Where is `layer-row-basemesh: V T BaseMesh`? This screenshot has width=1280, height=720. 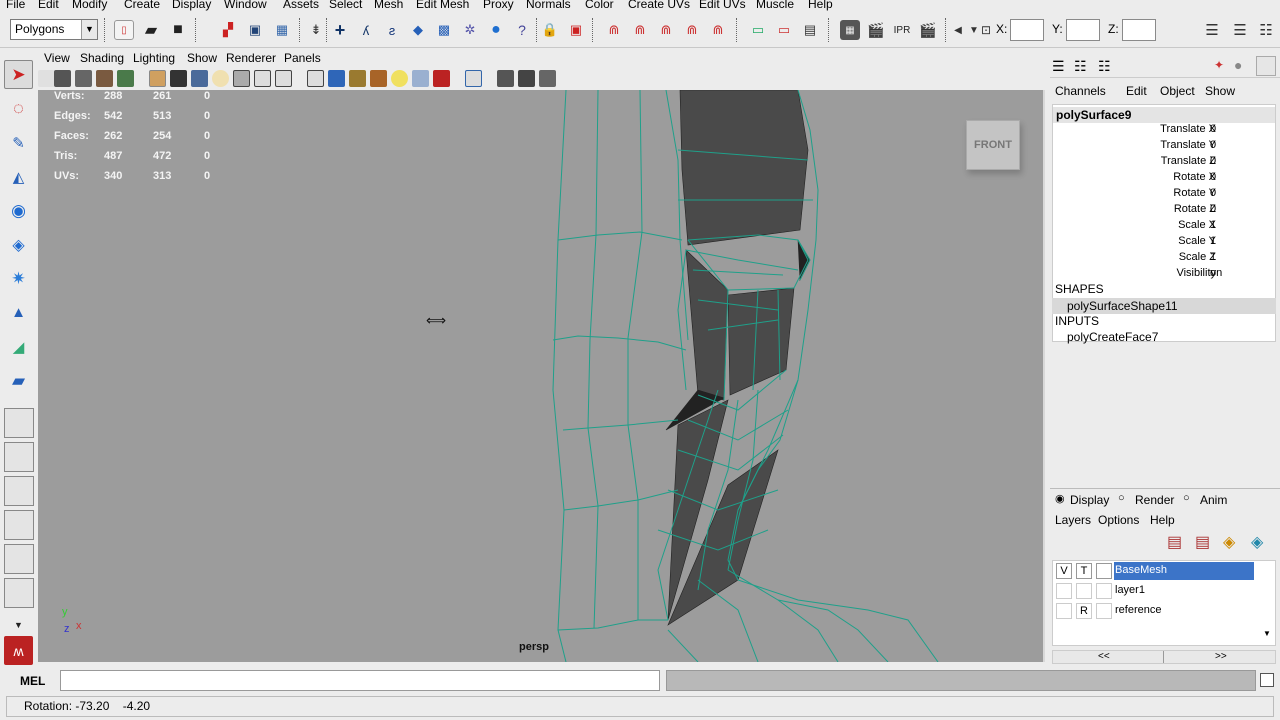 layer-row-basemesh: V T BaseMesh is located at coordinates (1164, 571).